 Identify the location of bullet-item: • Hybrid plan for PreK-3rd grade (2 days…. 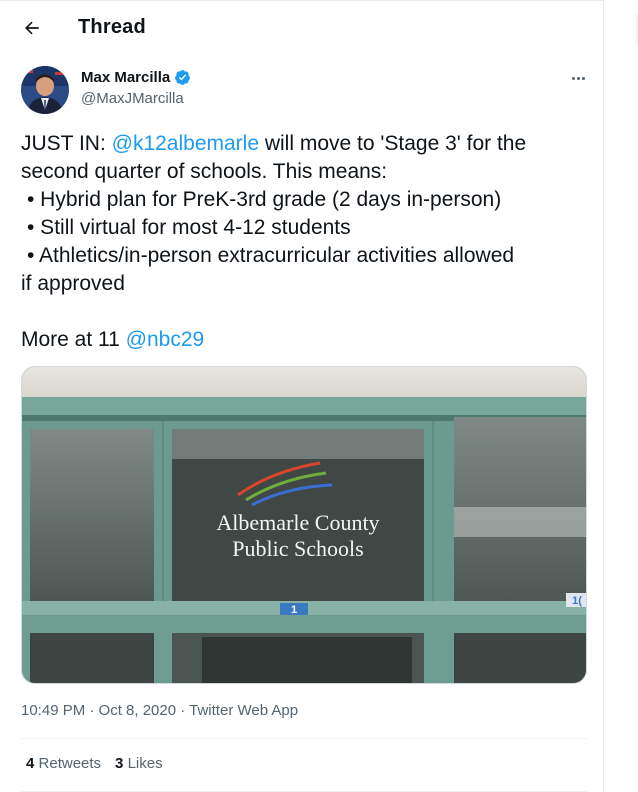
(264, 199).